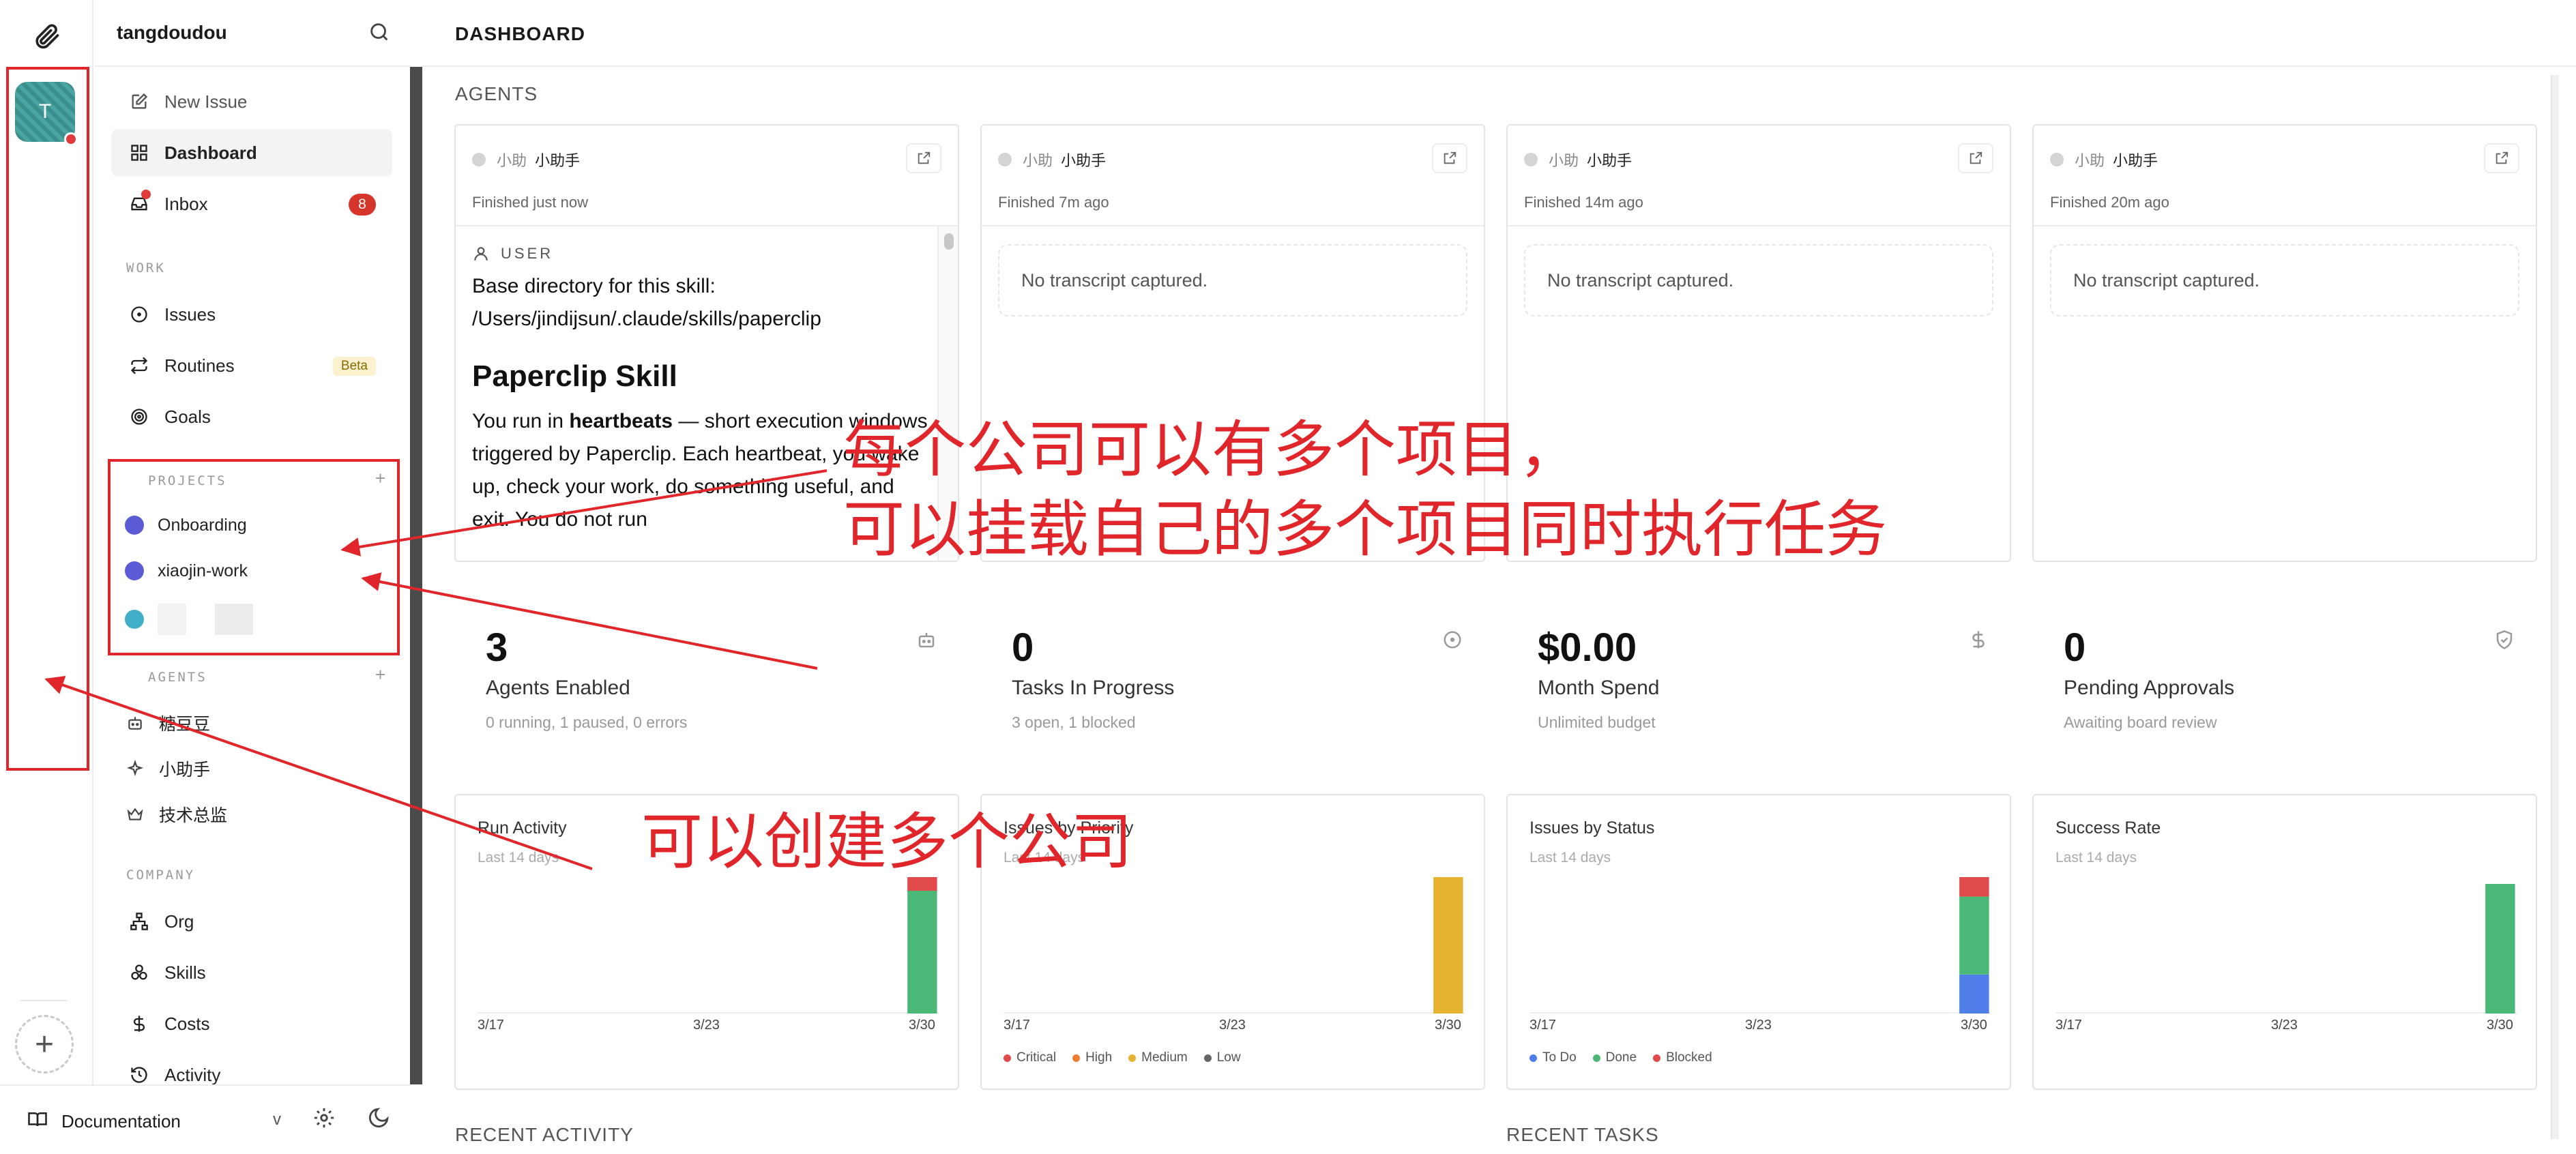  I want to click on annotation-arrows, so click(436, 670).